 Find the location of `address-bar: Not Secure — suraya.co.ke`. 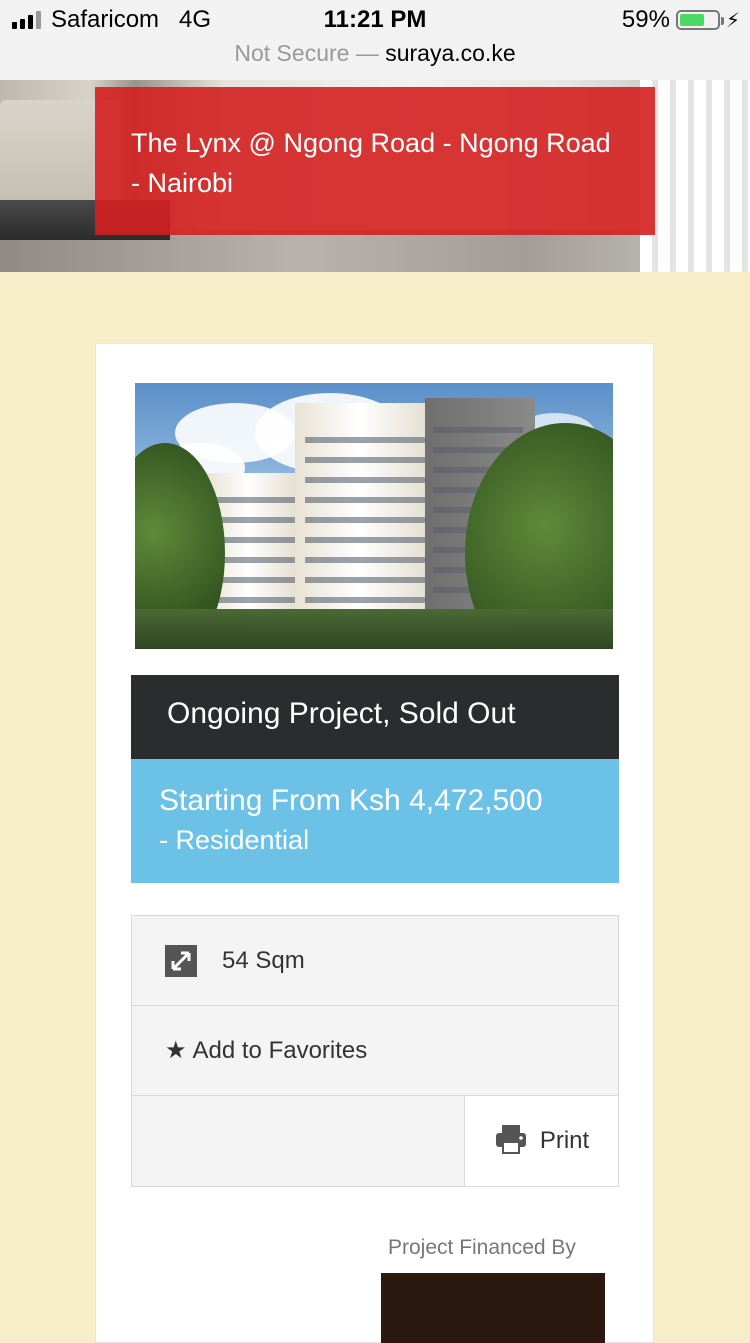

address-bar: Not Secure — suraya.co.ke is located at coordinates (375, 53).